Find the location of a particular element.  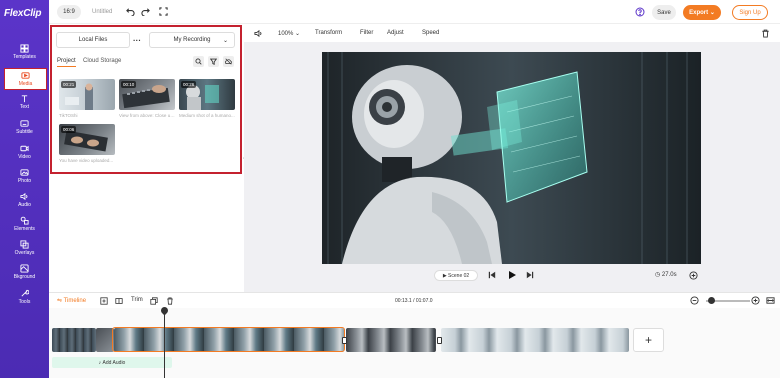

sidebar-item-audio: Audio is located at coordinates (24, 200).